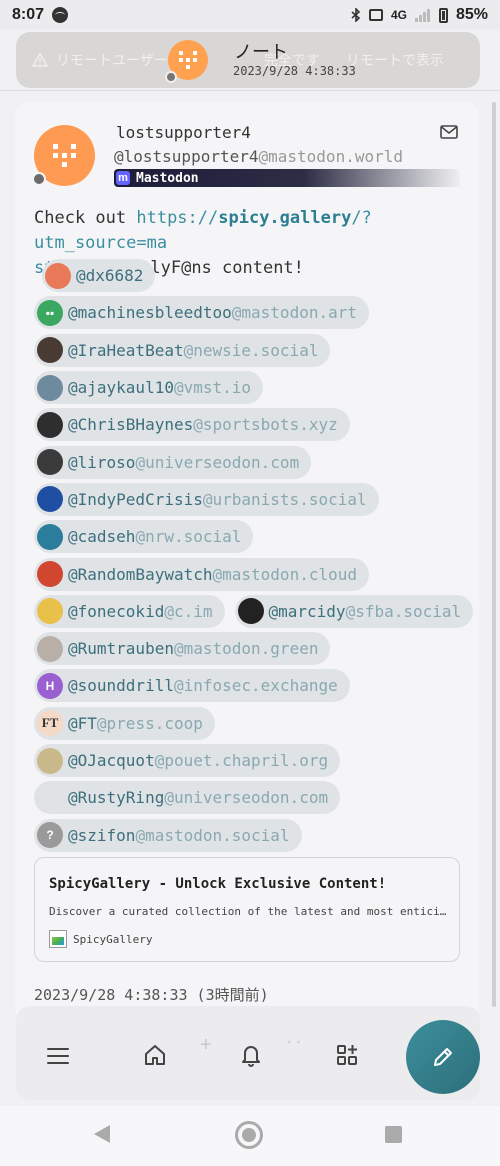 Image resolution: width=500 pixels, height=1166 pixels. I want to click on mention-host: @newsie.social, so click(251, 350).